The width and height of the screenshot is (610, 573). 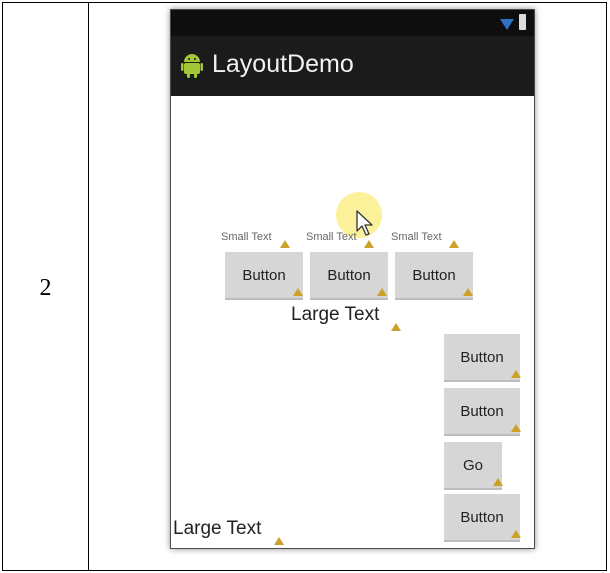 What do you see at coordinates (283, 64) in the screenshot?
I see `app-title: LayoutDemo` at bounding box center [283, 64].